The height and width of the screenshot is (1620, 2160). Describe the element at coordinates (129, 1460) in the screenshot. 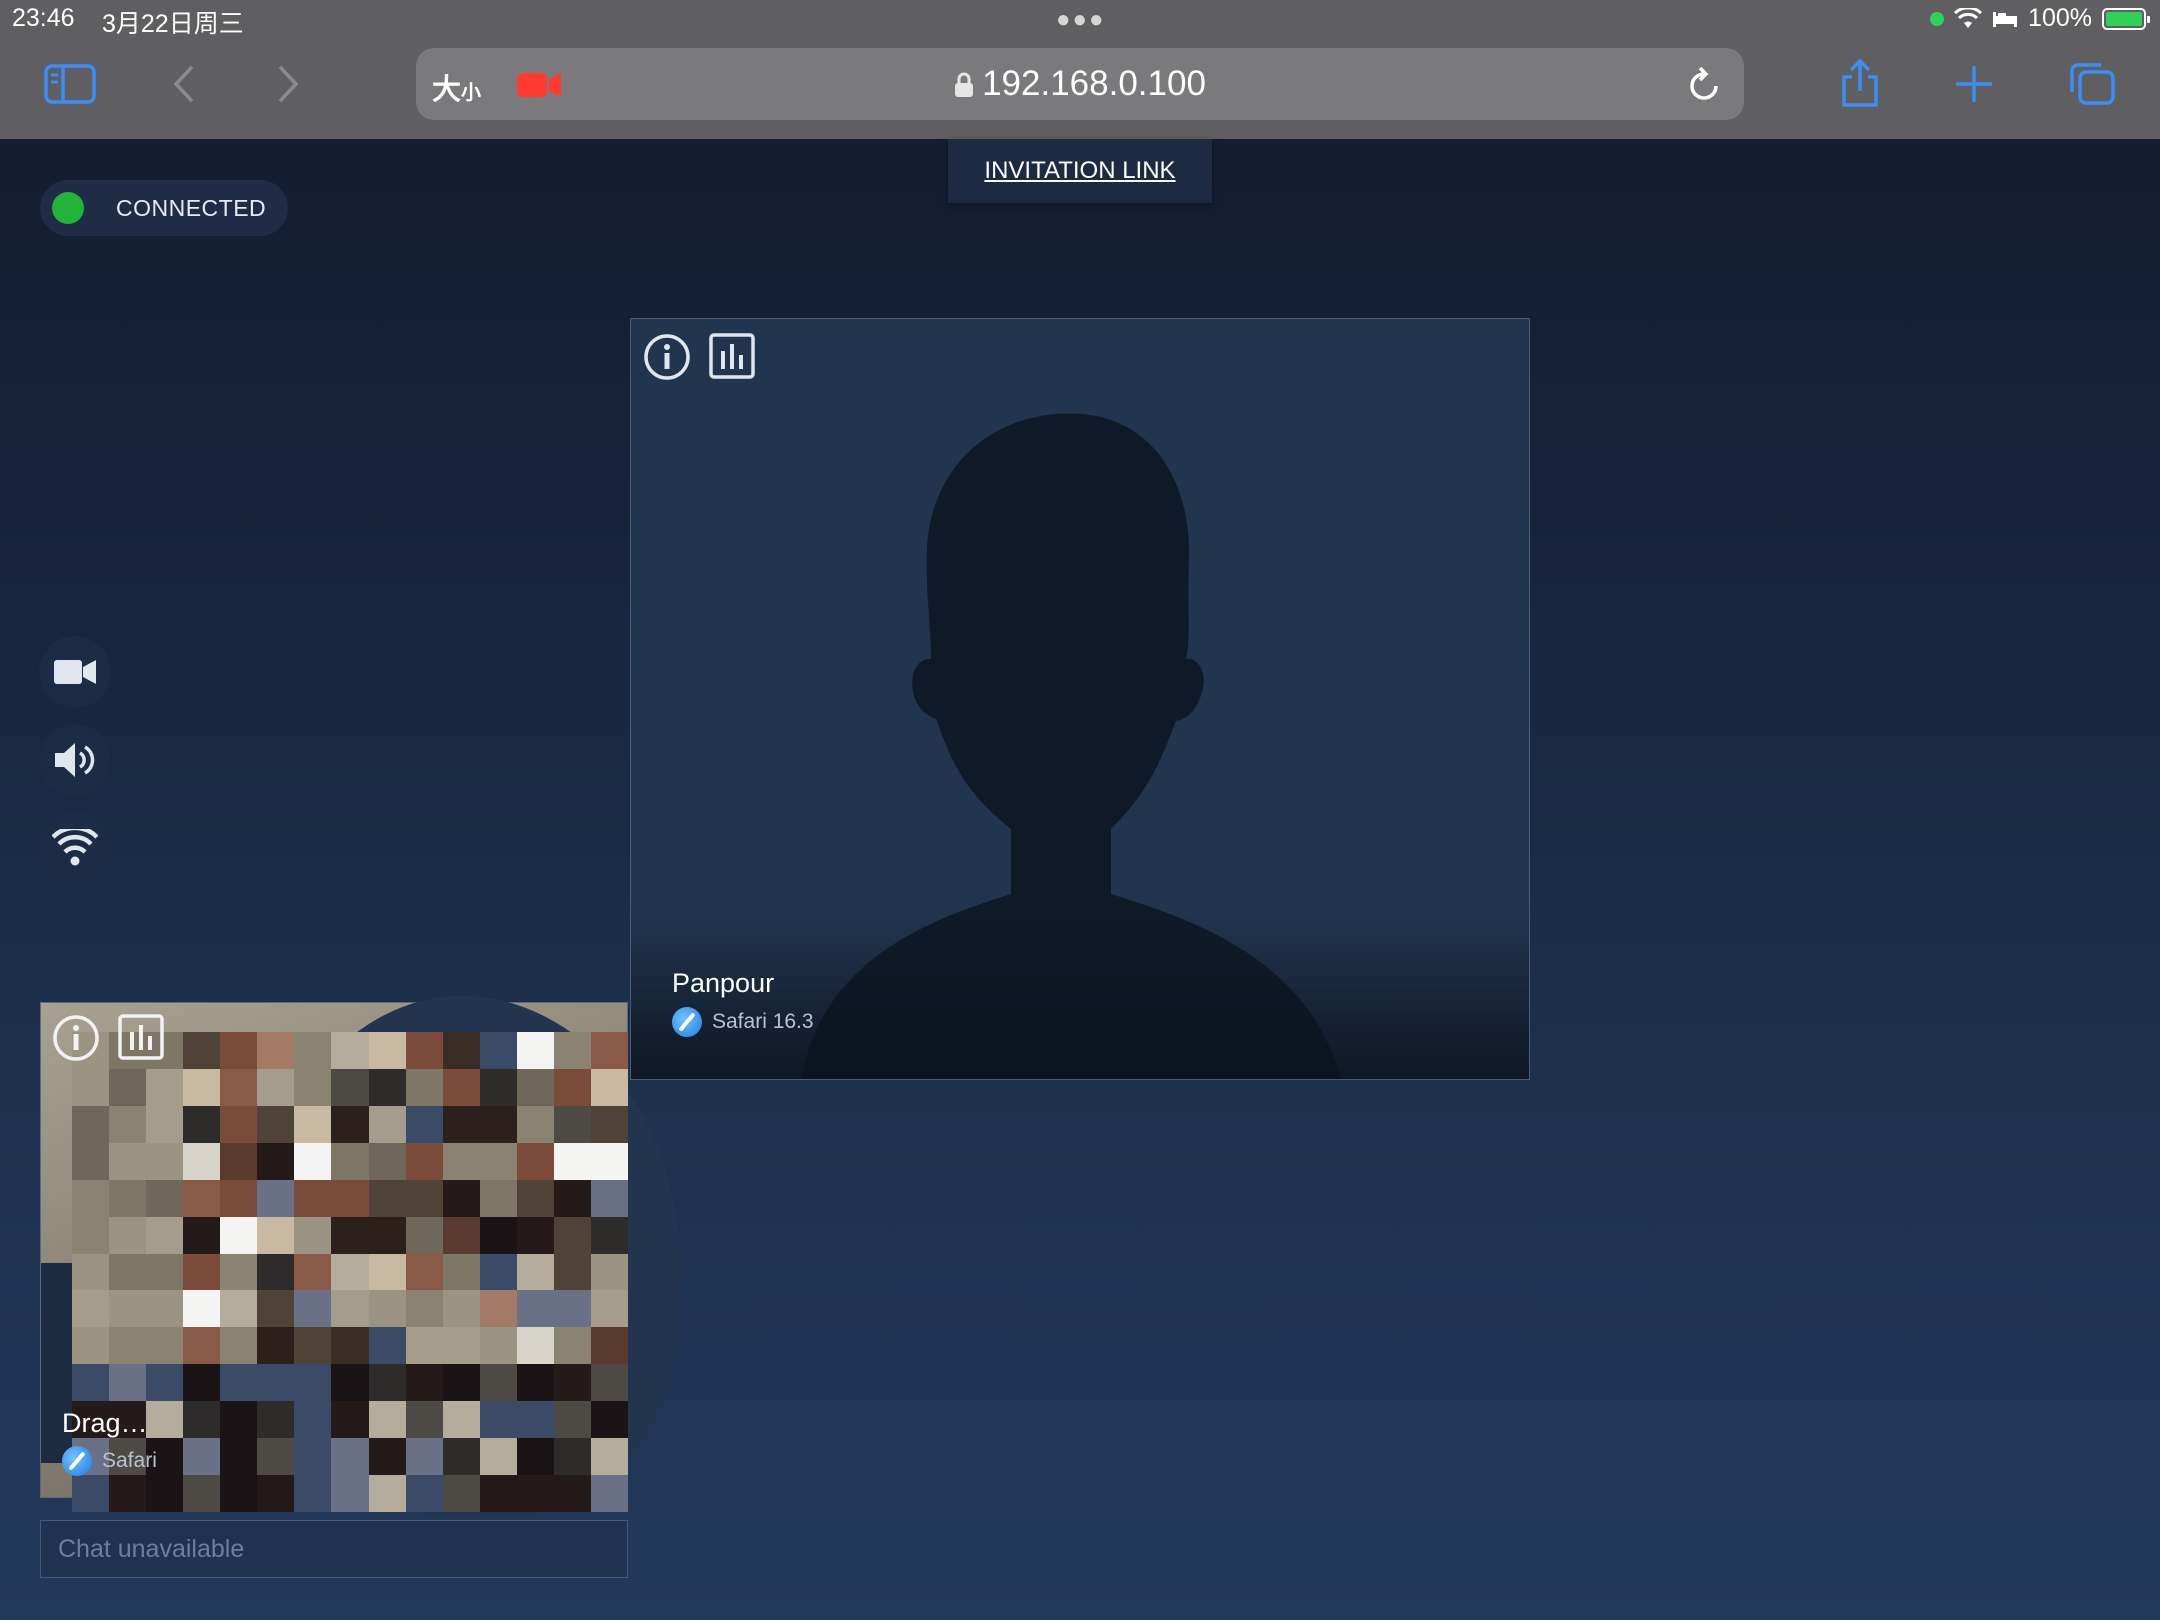

I see `self-browser-label: Safari` at that location.